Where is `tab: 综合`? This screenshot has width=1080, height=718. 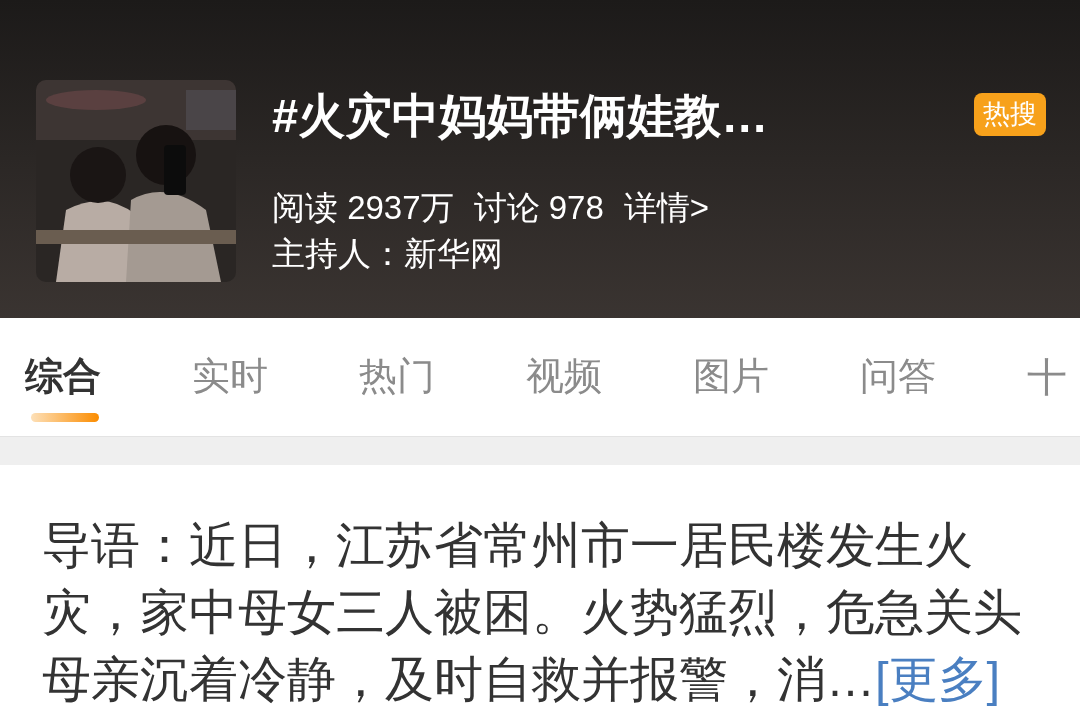 tab: 综合 is located at coordinates (108, 377).